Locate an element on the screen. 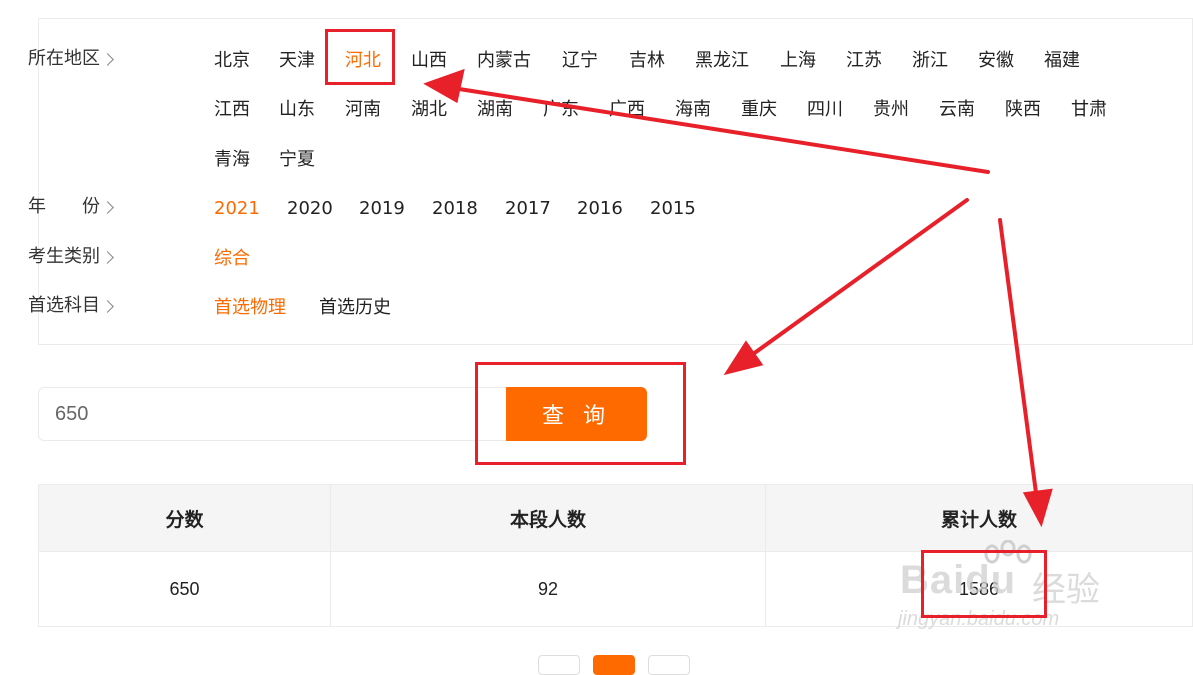 The image size is (1193, 675). region-option: 辽宁 is located at coordinates (580, 61).